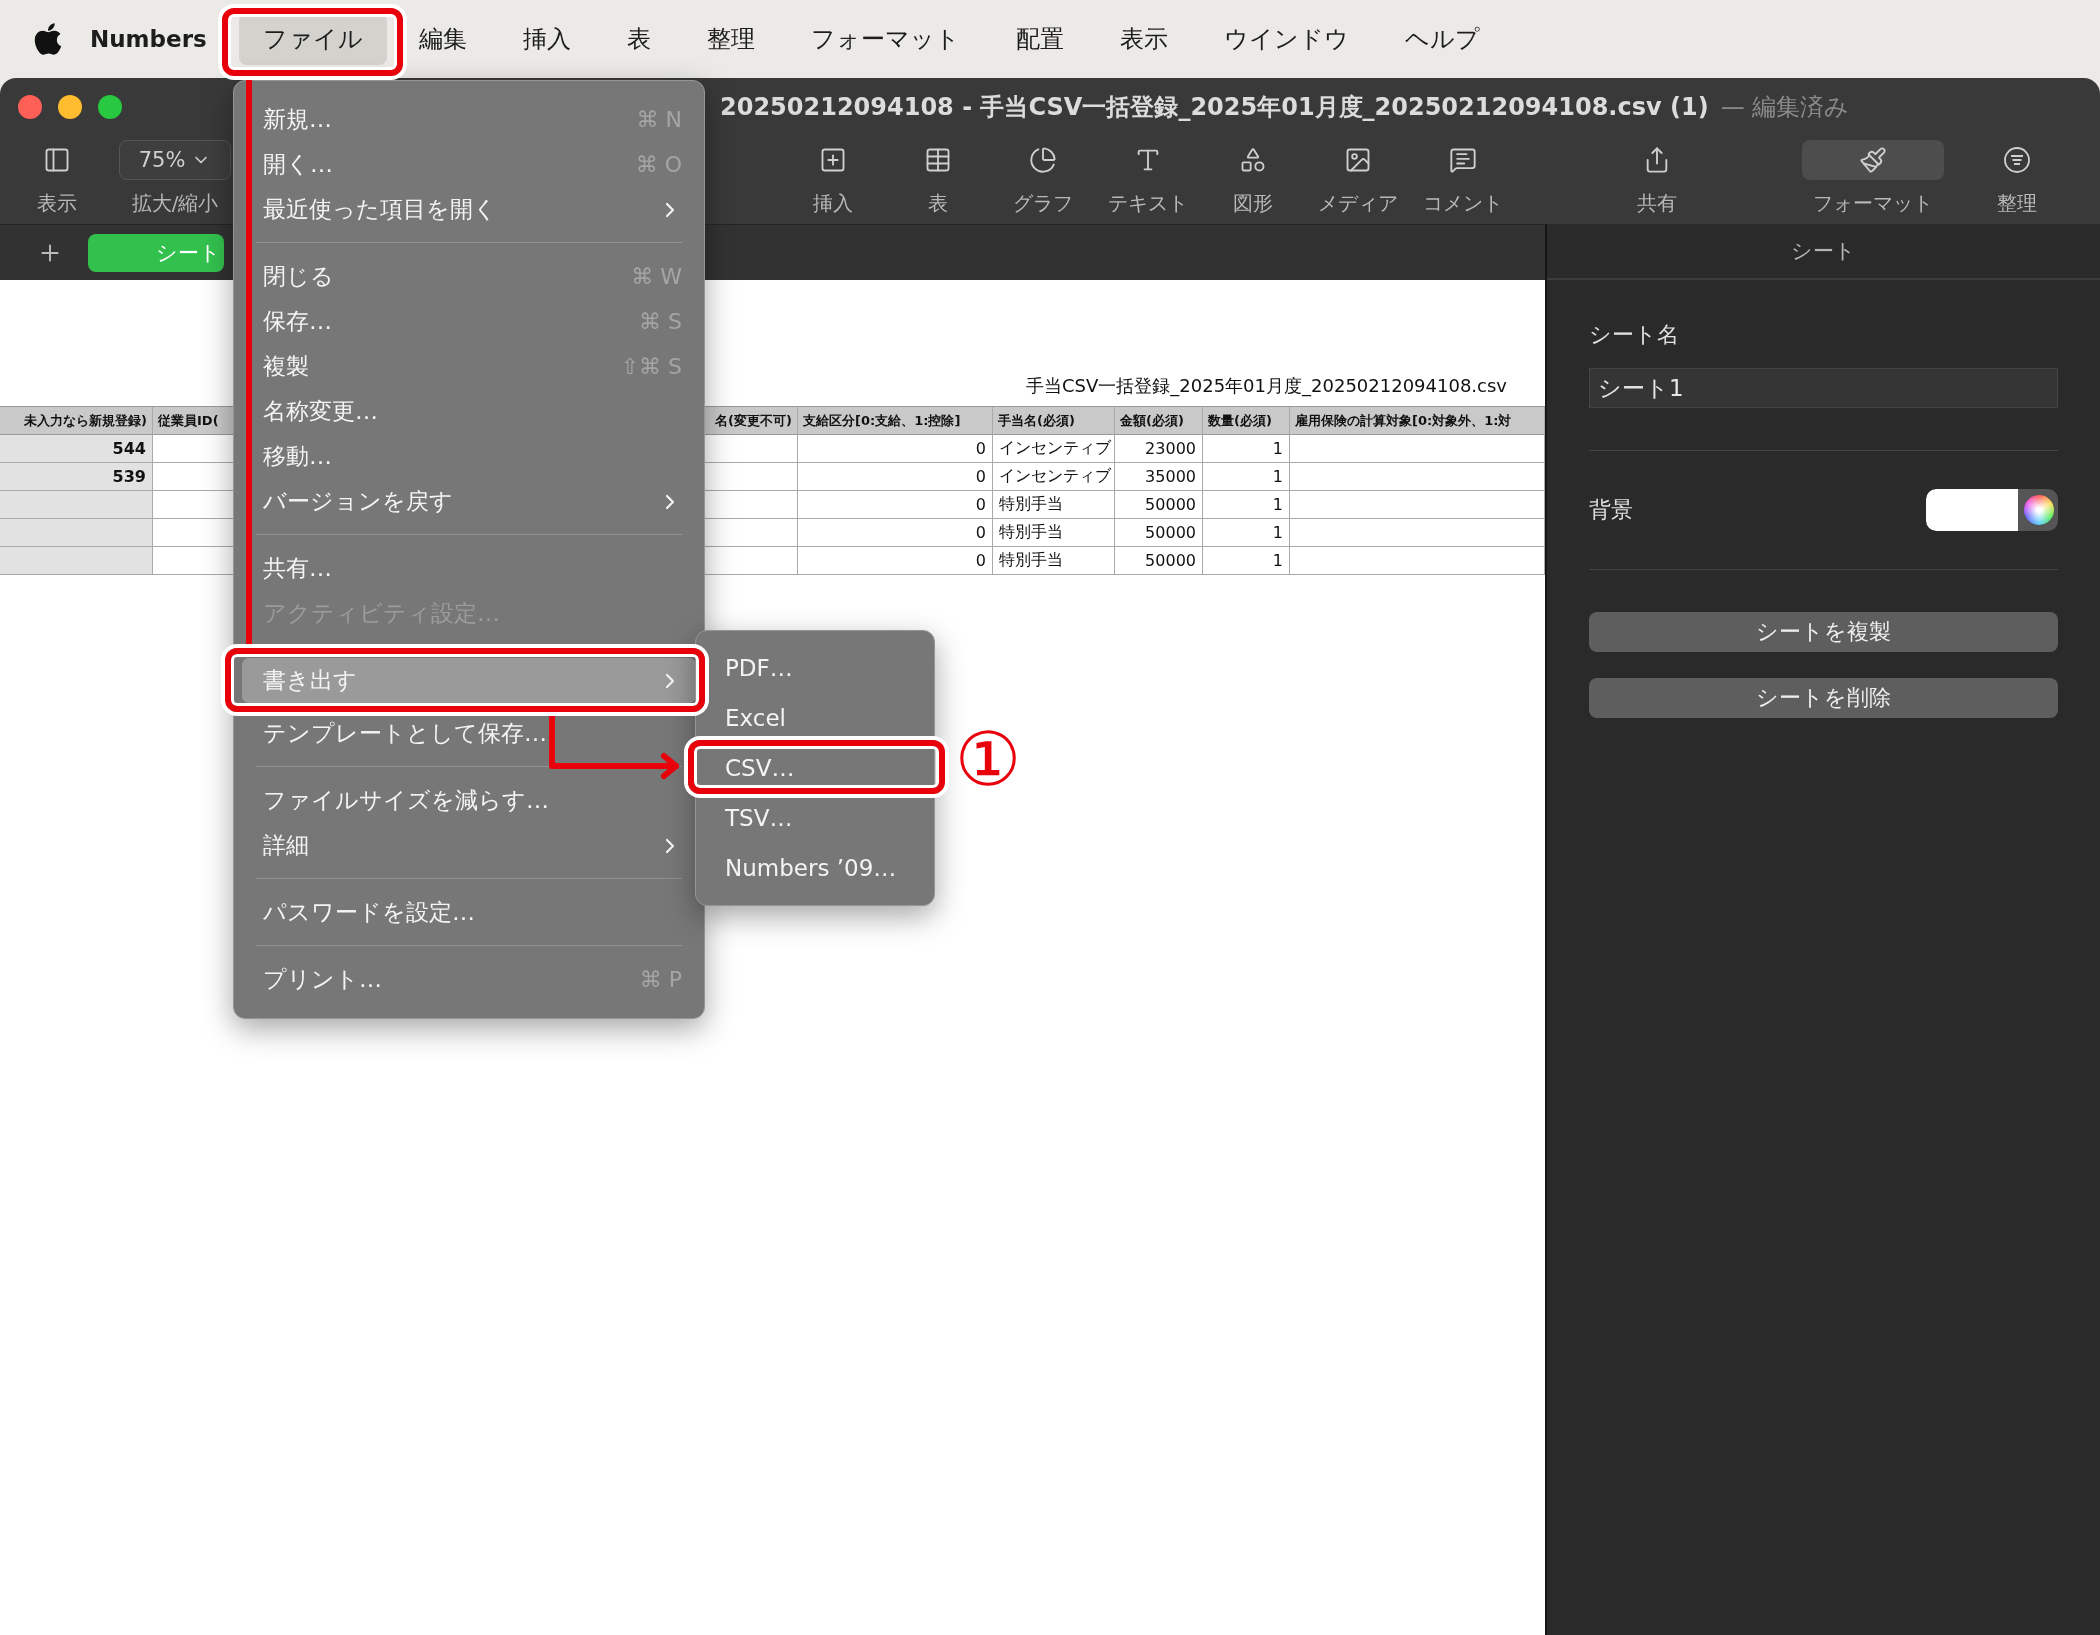 The width and height of the screenshot is (2100, 1635). What do you see at coordinates (1159, 477) in the screenshot?
I see `table-cell: 35000` at bounding box center [1159, 477].